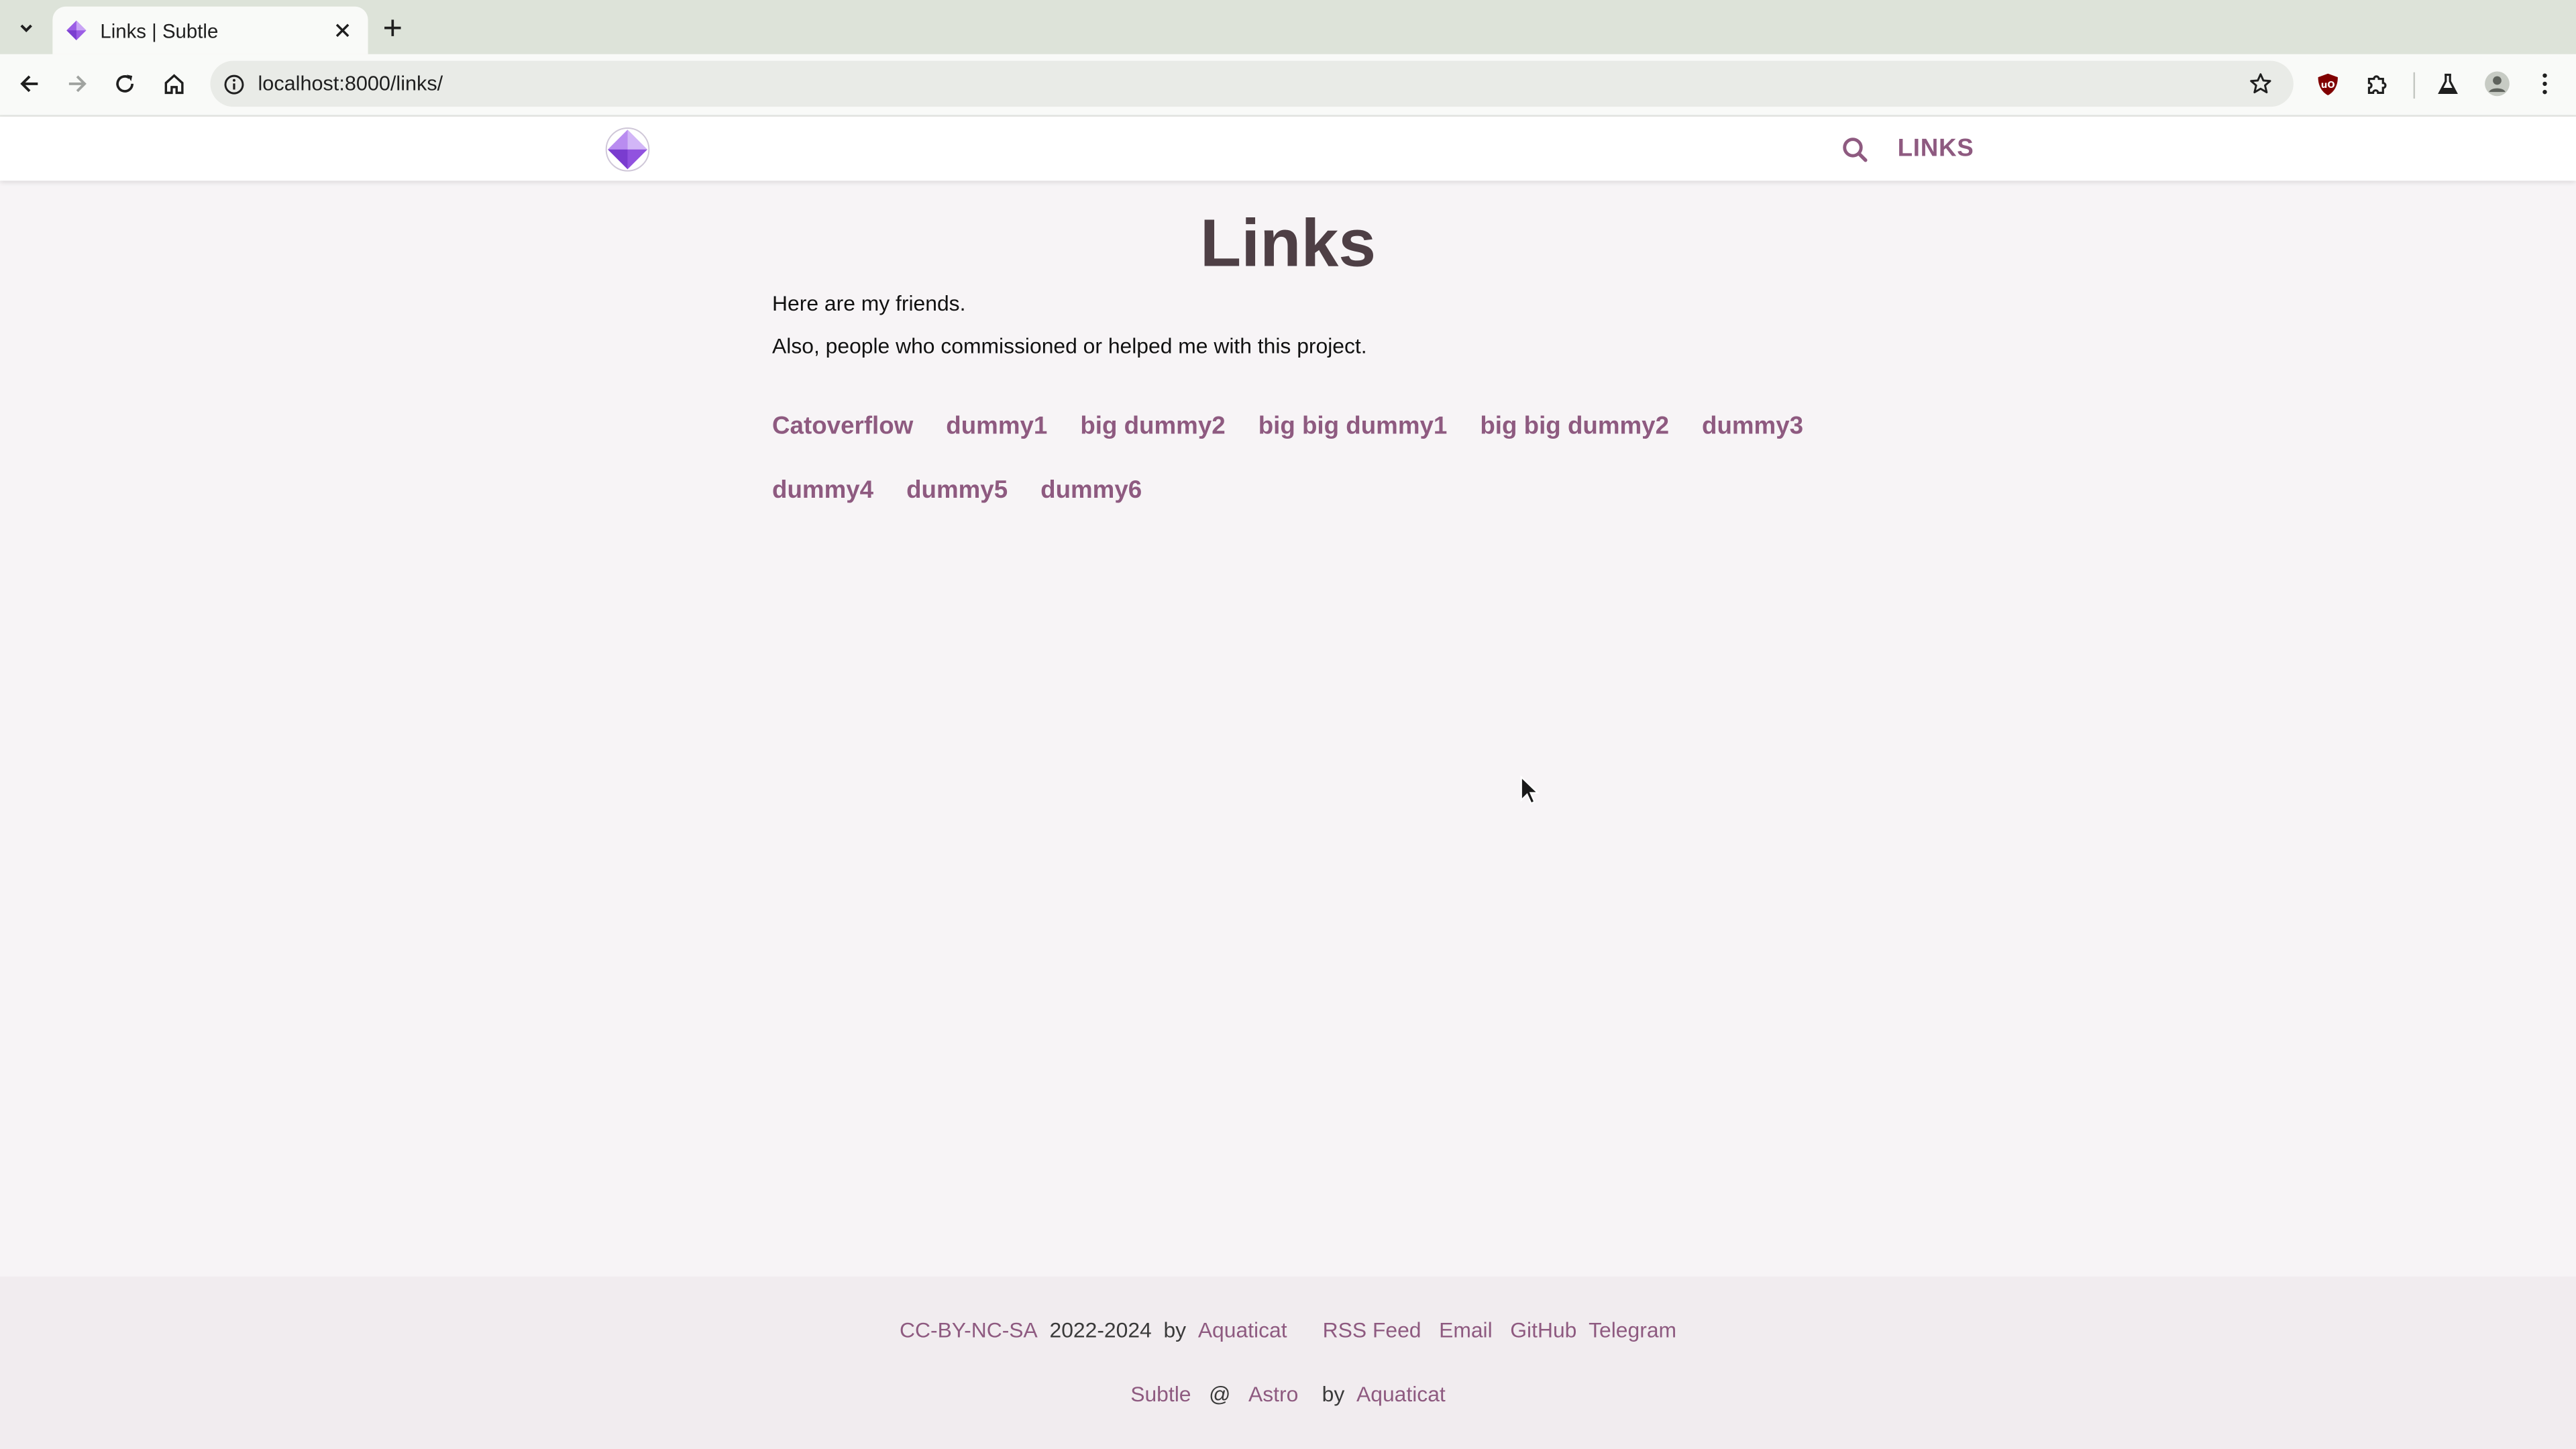 This screenshot has width=2576, height=1449. I want to click on by-label-credits: by, so click(1333, 1394).